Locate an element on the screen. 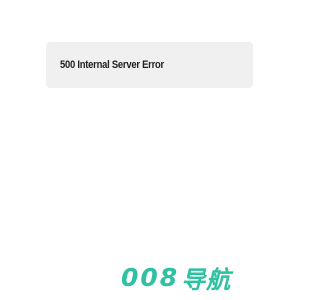 This screenshot has width=320, height=300. brand-logo-digits: 008 is located at coordinates (150, 277).